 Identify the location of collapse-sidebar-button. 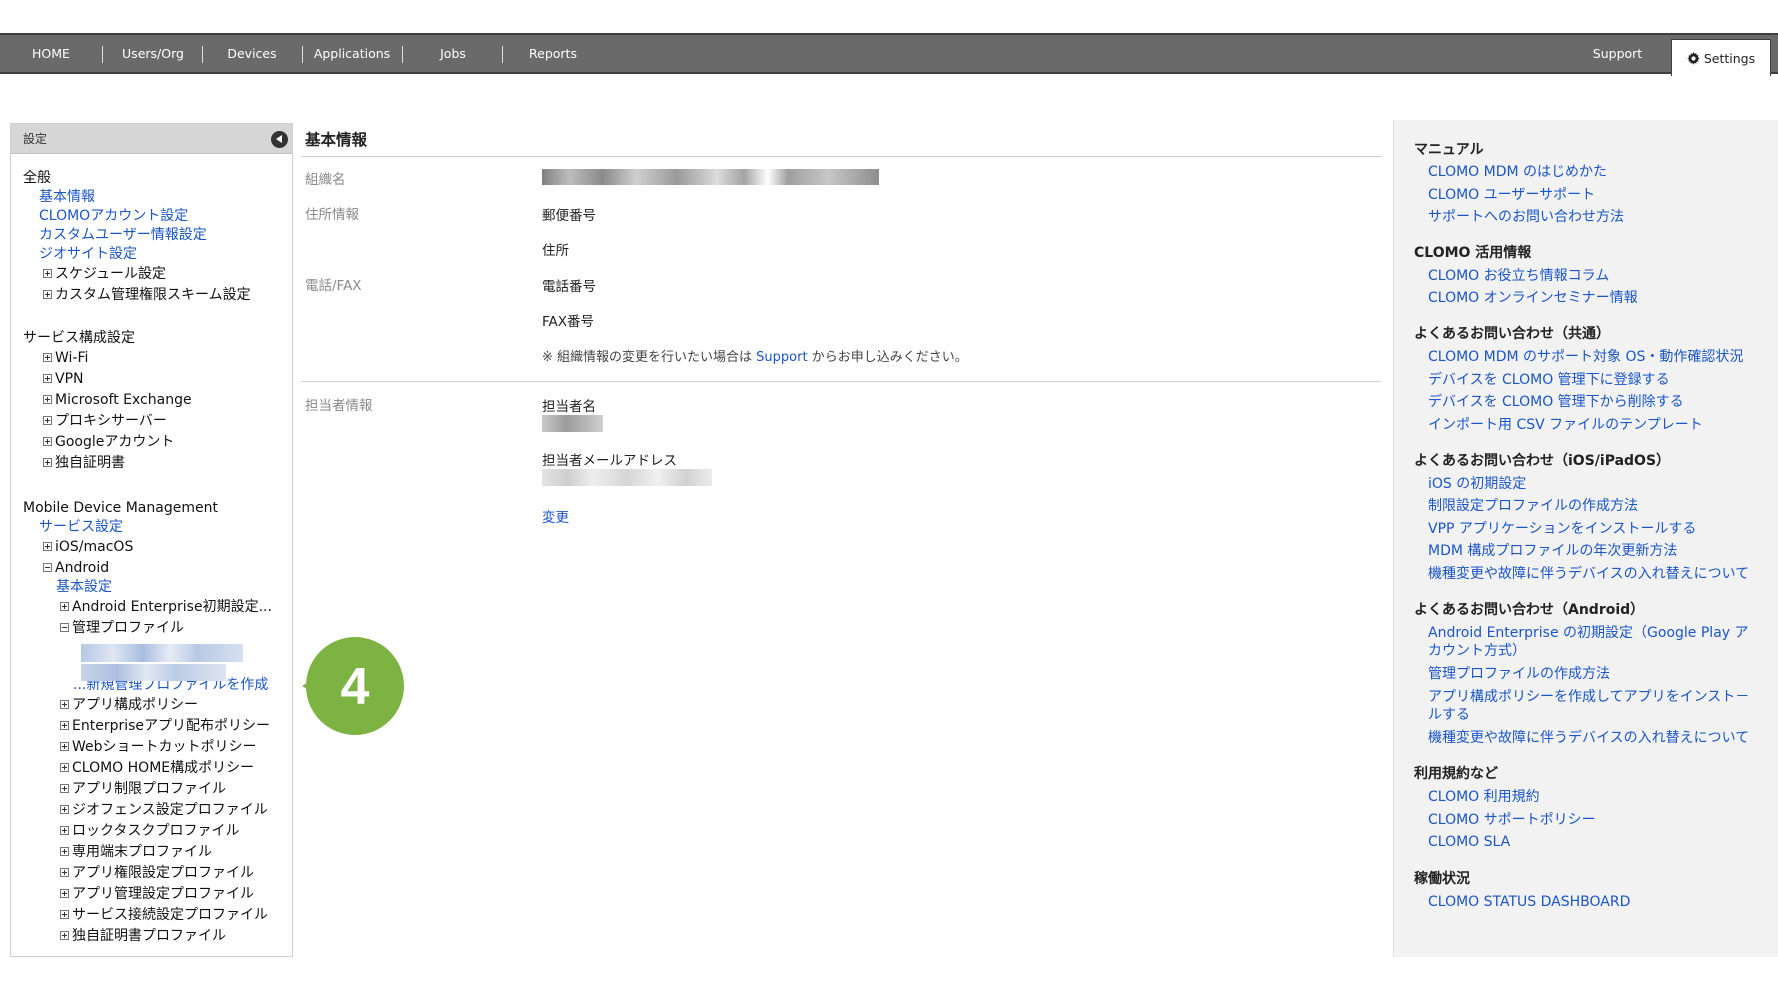
(279, 139).